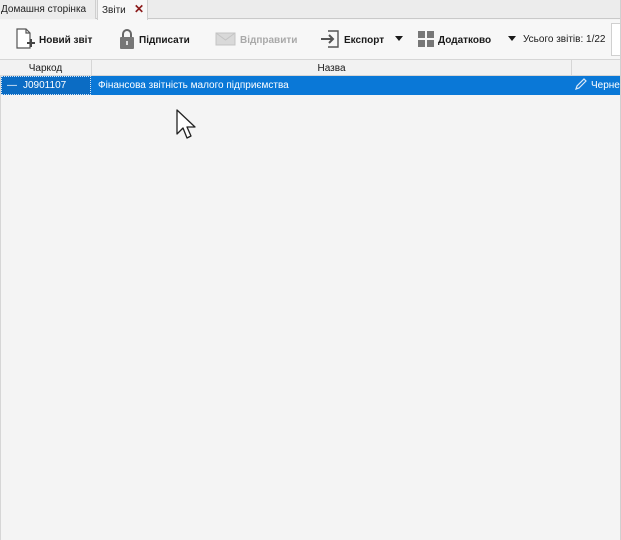 Image resolution: width=621 pixels, height=540 pixels. I want to click on tab-home: Домашня сторінка, so click(48, 9).